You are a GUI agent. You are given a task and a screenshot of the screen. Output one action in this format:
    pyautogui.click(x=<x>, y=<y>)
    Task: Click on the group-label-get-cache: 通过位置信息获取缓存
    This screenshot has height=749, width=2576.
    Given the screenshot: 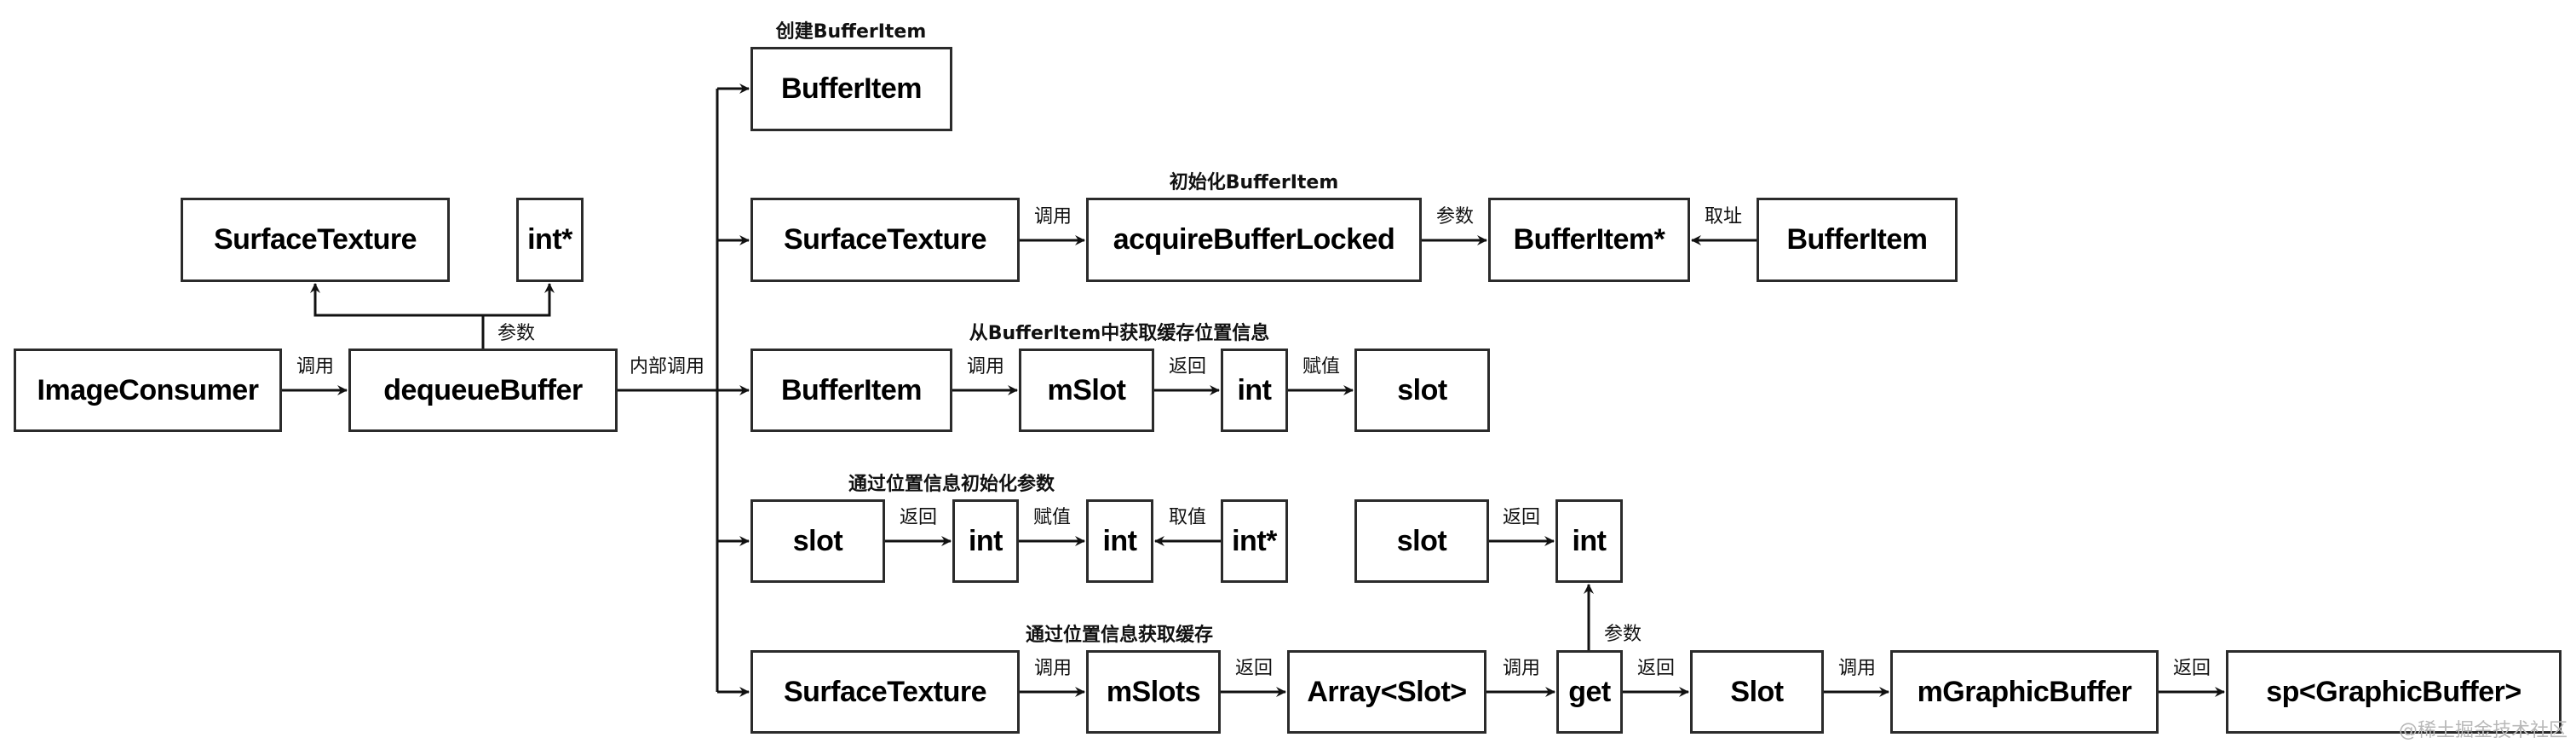 What is the action you would take?
    pyautogui.click(x=1120, y=636)
    